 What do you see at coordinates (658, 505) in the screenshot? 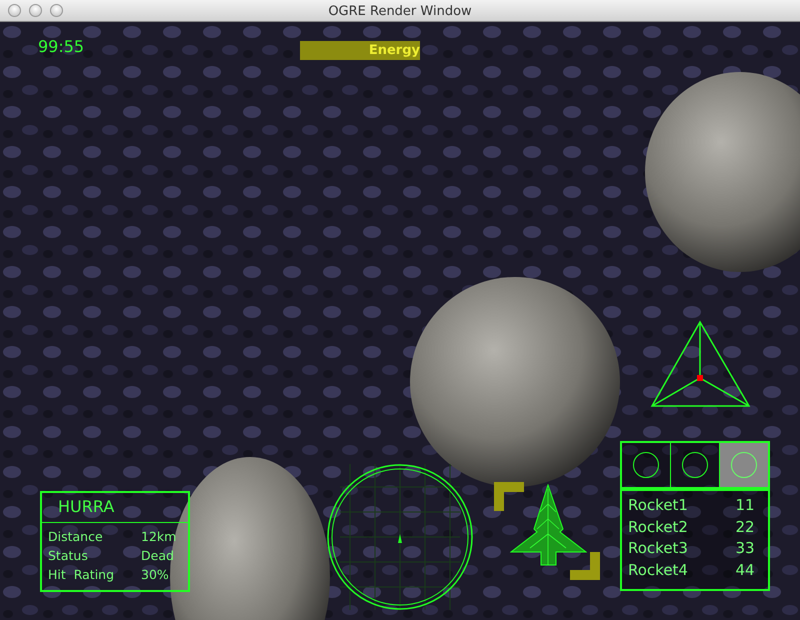
I see `rocket-name: Rocket1` at bounding box center [658, 505].